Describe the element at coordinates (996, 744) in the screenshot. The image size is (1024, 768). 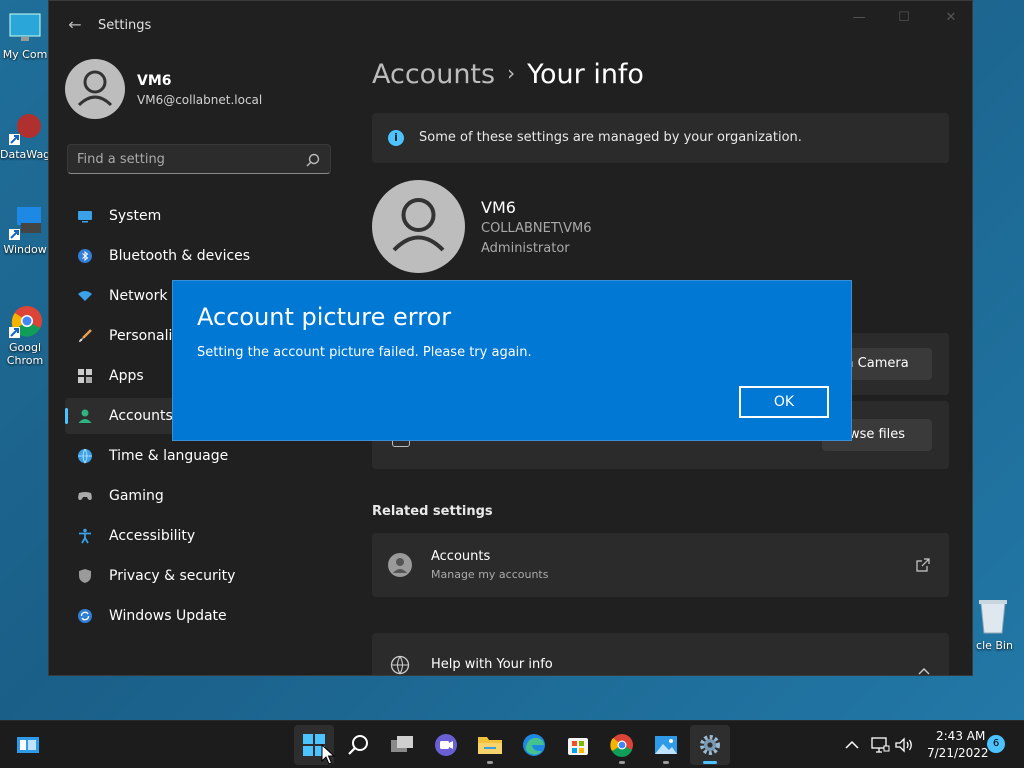
I see `notification-badge: 6` at that location.